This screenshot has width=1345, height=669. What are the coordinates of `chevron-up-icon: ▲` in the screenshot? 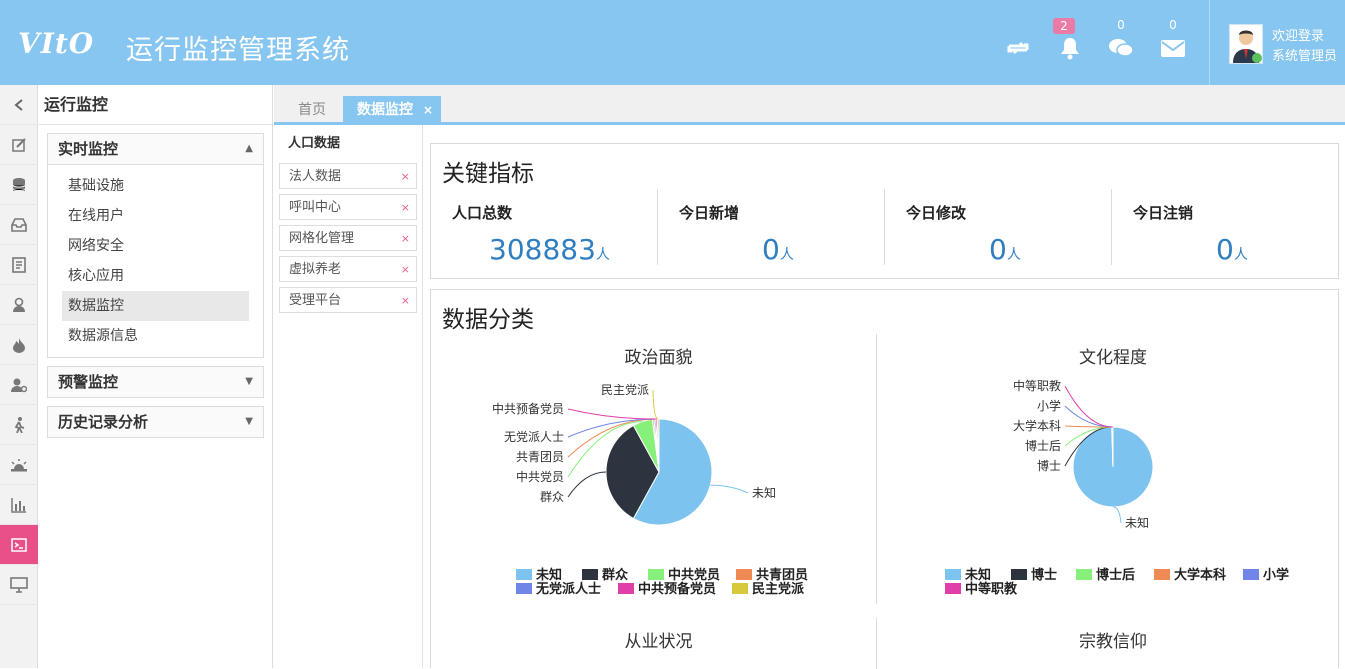 It's located at (249, 149).